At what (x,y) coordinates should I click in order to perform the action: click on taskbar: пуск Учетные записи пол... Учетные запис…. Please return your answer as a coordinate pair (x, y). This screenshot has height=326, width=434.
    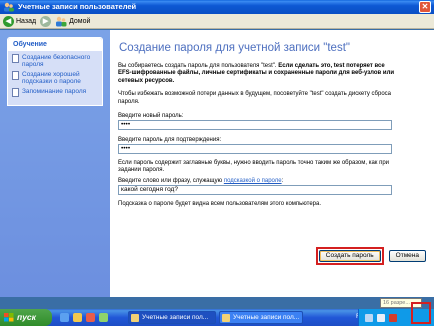
    Looking at the image, I should click on (217, 317).